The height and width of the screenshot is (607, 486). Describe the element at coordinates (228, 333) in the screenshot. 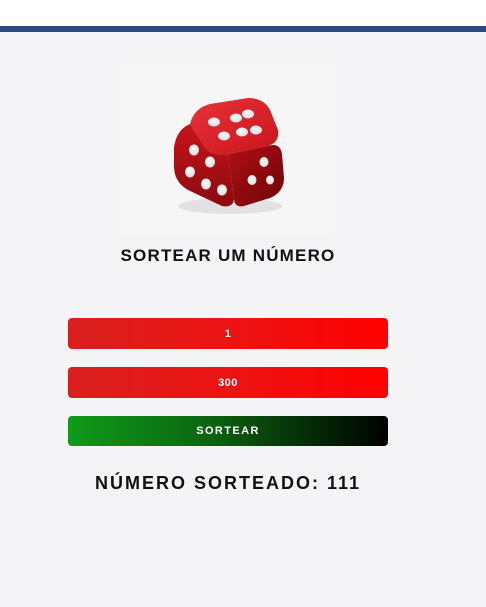

I see `min-number-input` at that location.